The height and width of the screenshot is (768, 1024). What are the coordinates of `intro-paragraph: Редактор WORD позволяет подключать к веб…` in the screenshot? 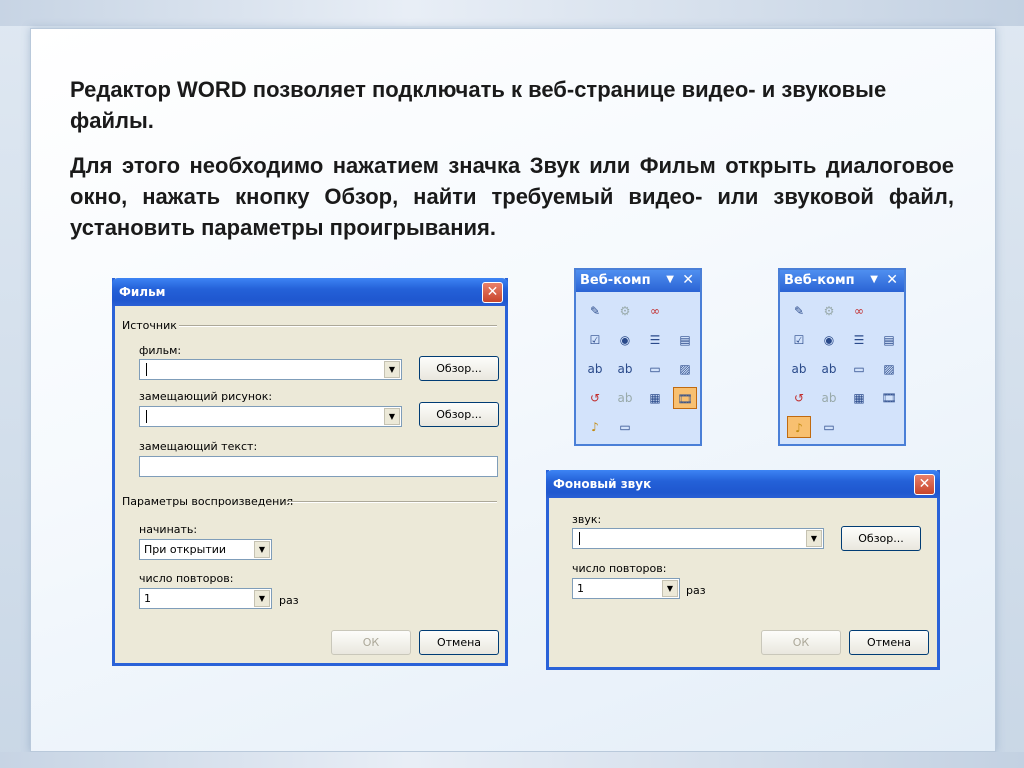 It's located at (478, 105).